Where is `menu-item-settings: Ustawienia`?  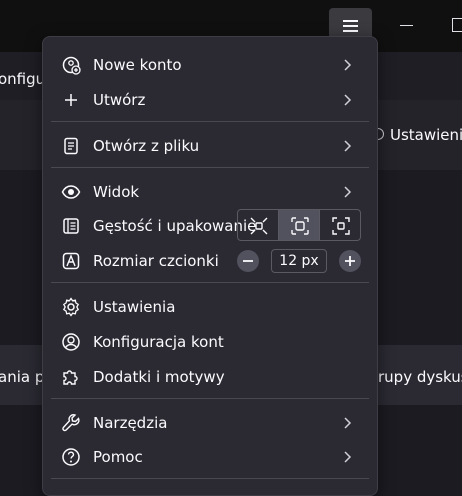
menu-item-settings: Ustawienia is located at coordinates (210, 307).